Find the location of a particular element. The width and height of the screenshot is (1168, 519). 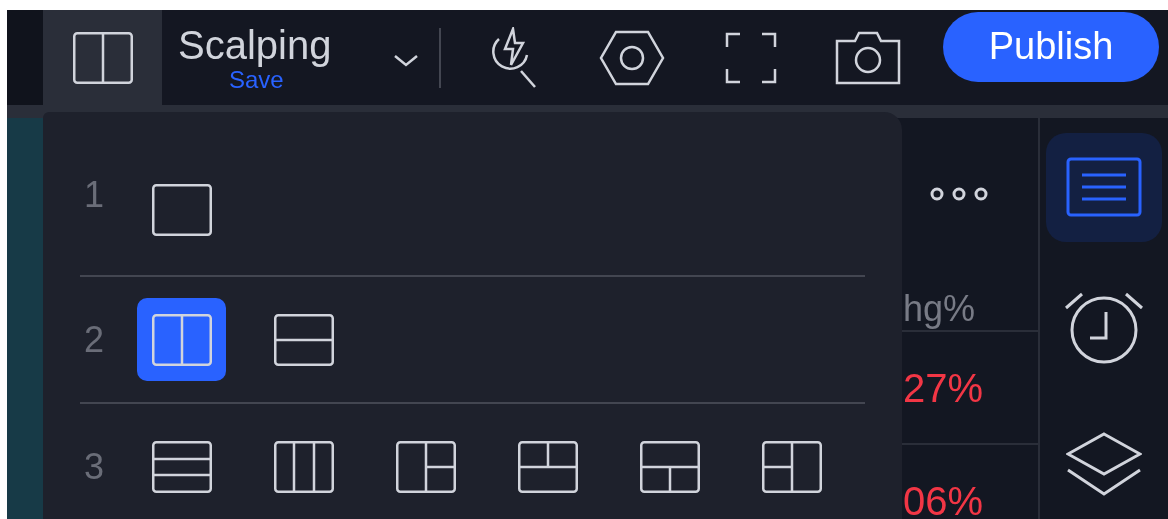

layers-icon is located at coordinates (1104, 464).